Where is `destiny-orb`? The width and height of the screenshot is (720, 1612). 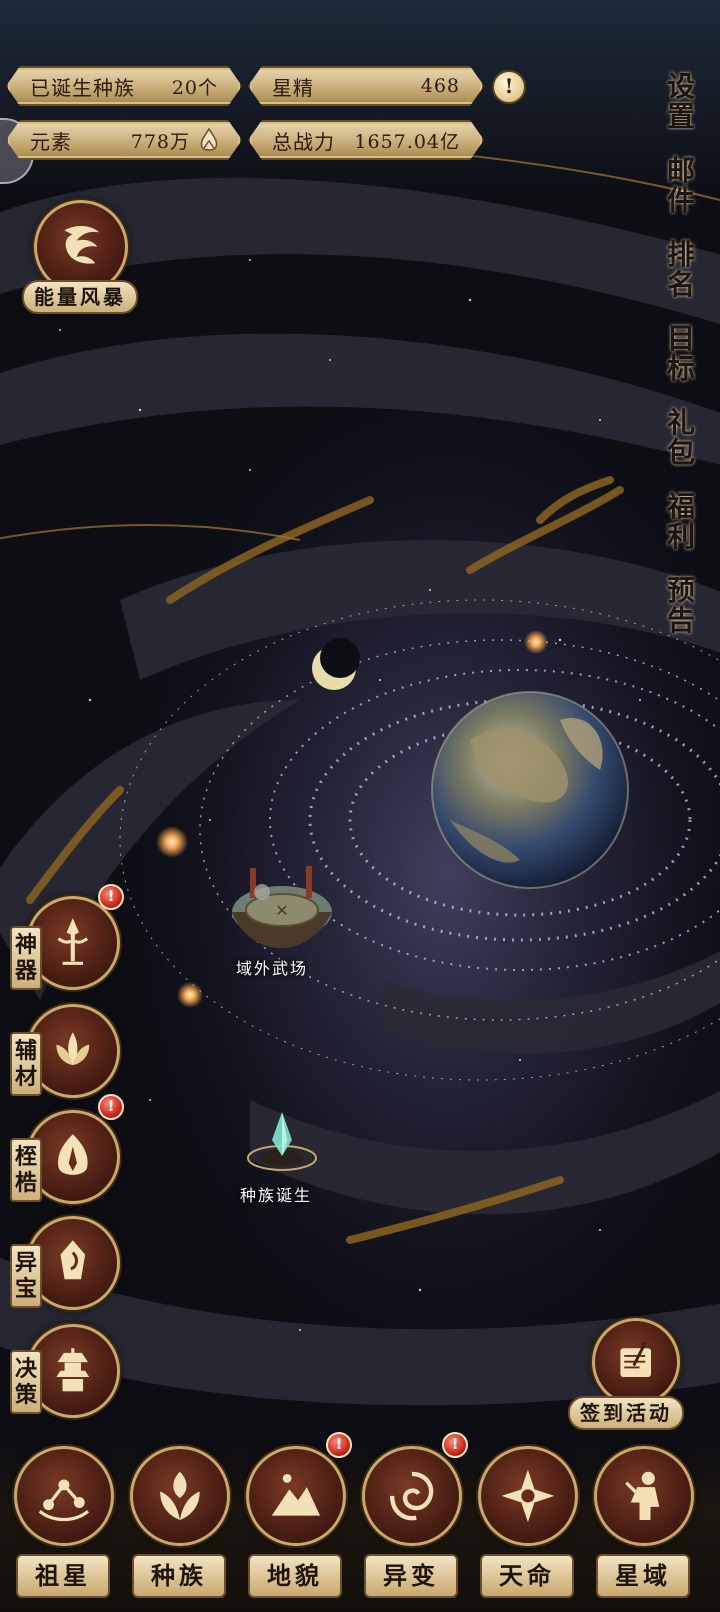
destiny-orb is located at coordinates (528, 1496).